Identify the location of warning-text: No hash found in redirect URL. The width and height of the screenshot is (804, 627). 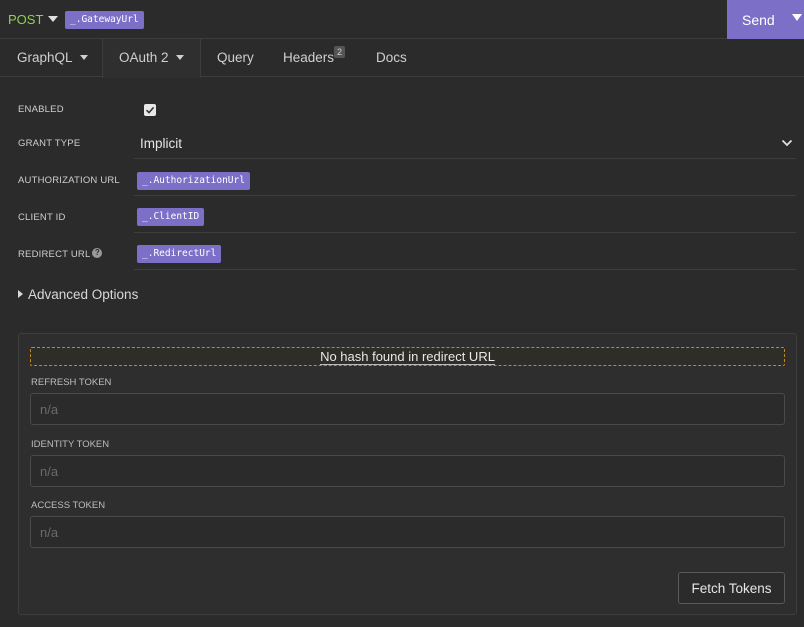
(407, 357).